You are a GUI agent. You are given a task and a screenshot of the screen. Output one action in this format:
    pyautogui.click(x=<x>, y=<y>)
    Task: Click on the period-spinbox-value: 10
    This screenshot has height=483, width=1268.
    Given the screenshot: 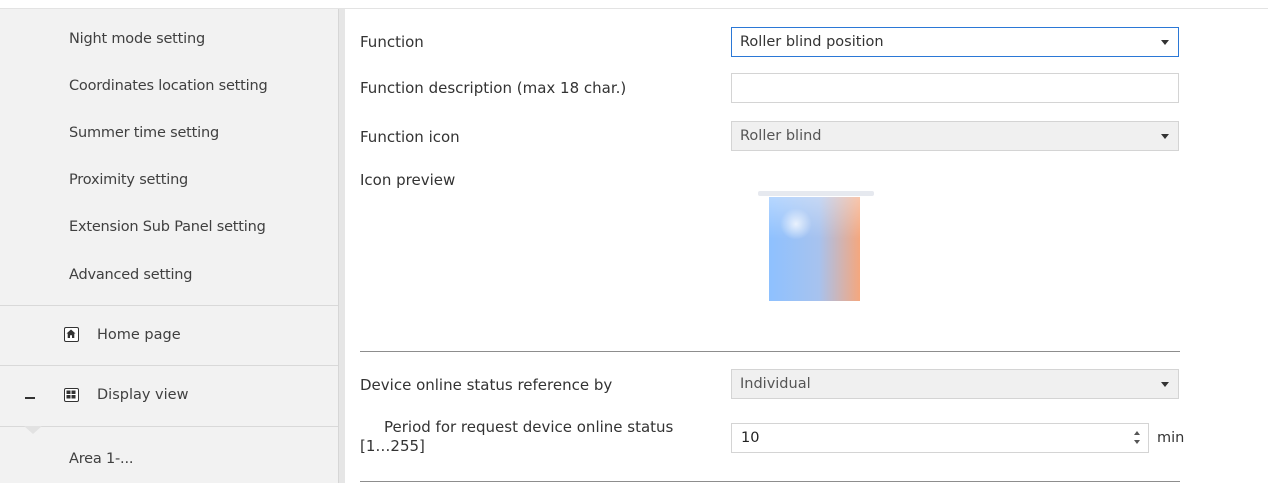 What is the action you would take?
    pyautogui.click(x=750, y=438)
    